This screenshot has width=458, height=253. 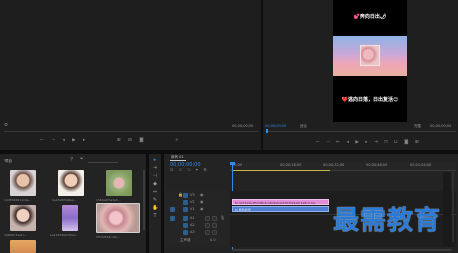 What do you see at coordinates (180, 195) in the screenshot?
I see `v3-lock-icon: 🔒` at bounding box center [180, 195].